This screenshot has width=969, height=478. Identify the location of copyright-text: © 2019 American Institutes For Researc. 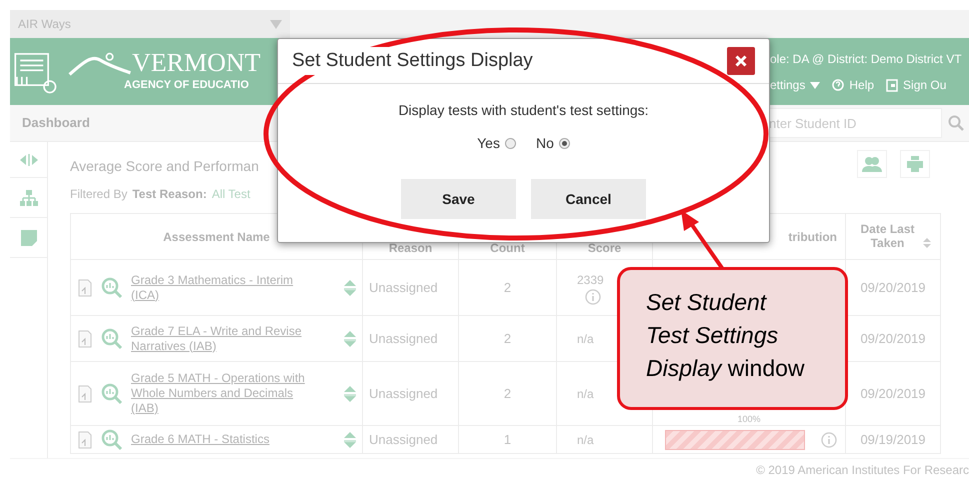
(862, 470).